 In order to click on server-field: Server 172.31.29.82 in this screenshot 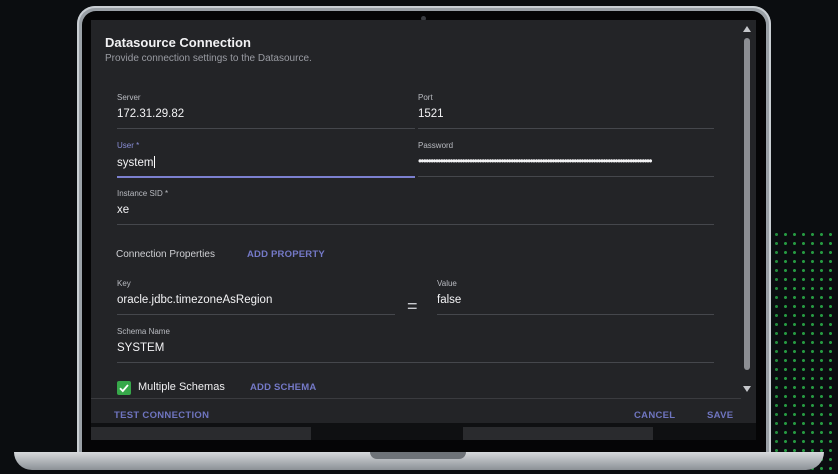, I will do `click(266, 111)`.